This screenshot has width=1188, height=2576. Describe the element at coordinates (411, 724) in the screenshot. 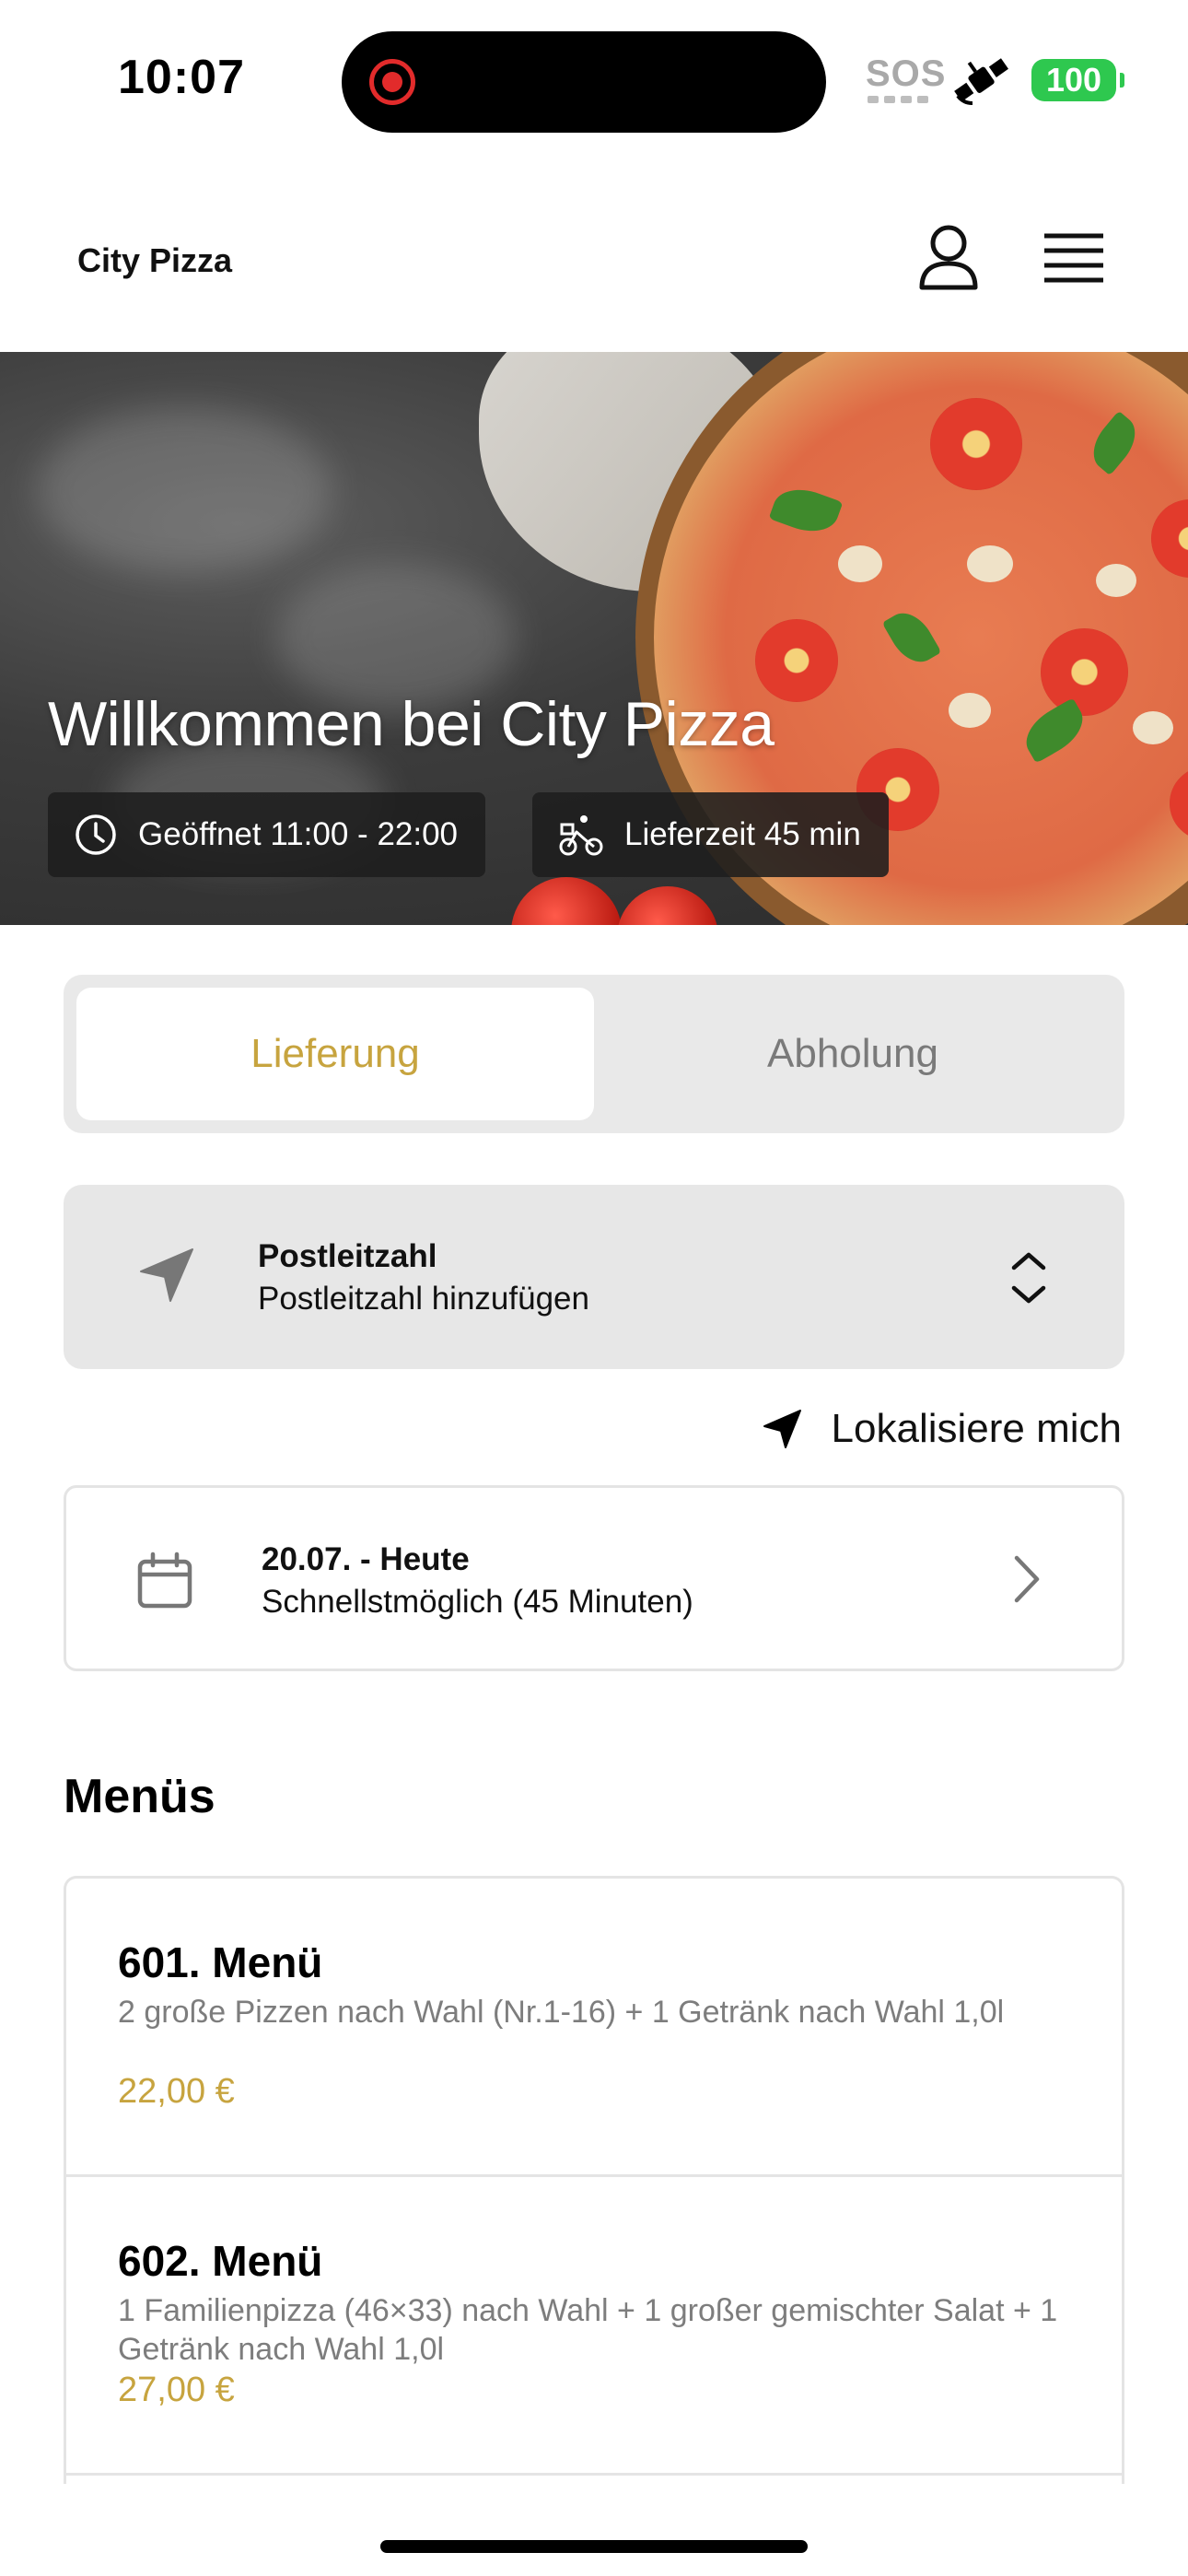

I see `hero-title: Willkommen bei City Pizza` at that location.